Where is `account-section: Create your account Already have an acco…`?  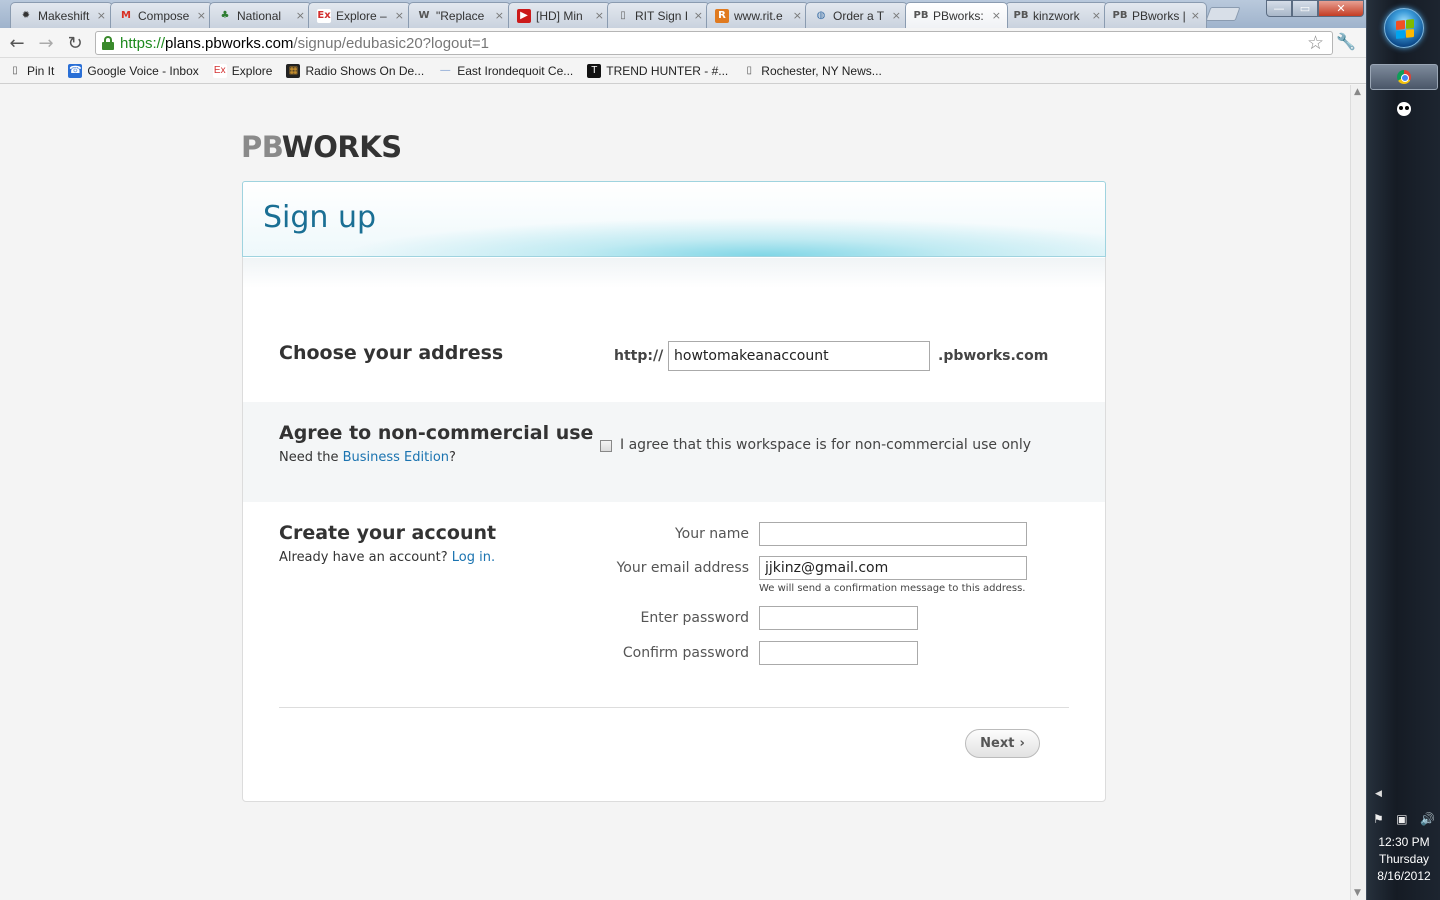 account-section: Create your account Already have an acco… is located at coordinates (674, 602).